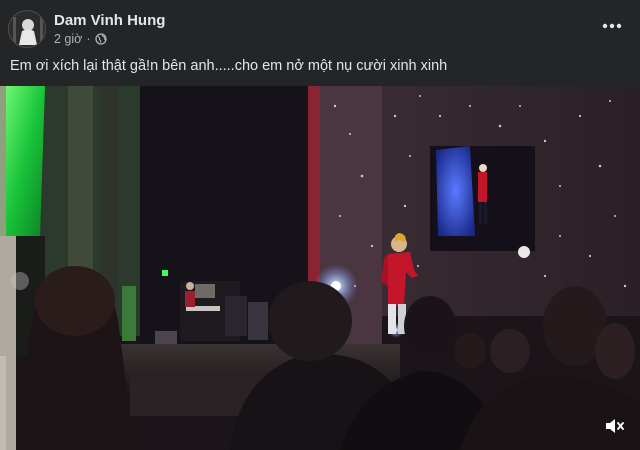  I want to click on more-horizontal-icon, so click(612, 26).